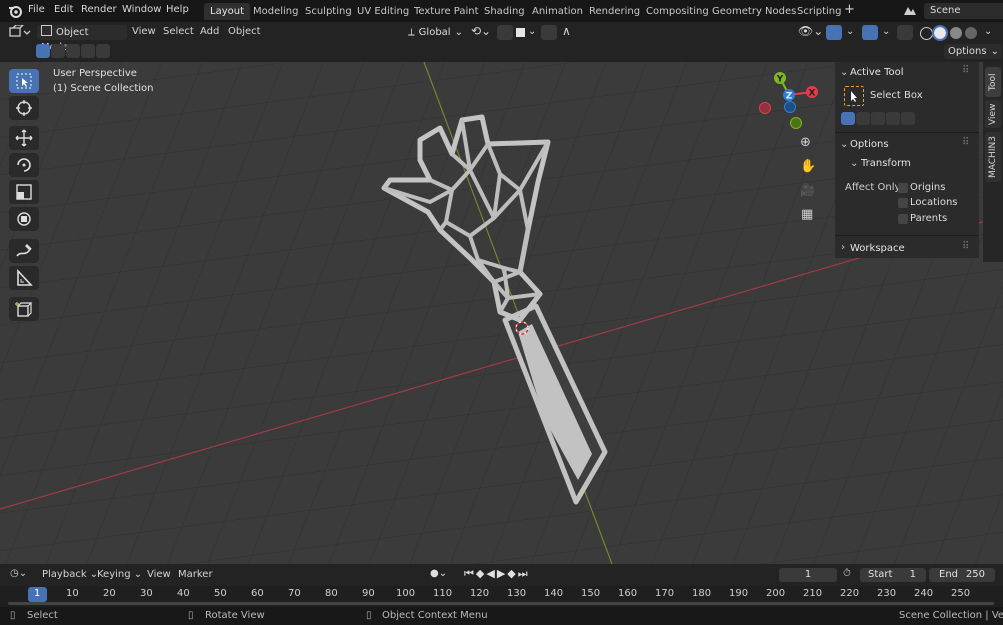  I want to click on tab-rendering: Rendering, so click(614, 11).